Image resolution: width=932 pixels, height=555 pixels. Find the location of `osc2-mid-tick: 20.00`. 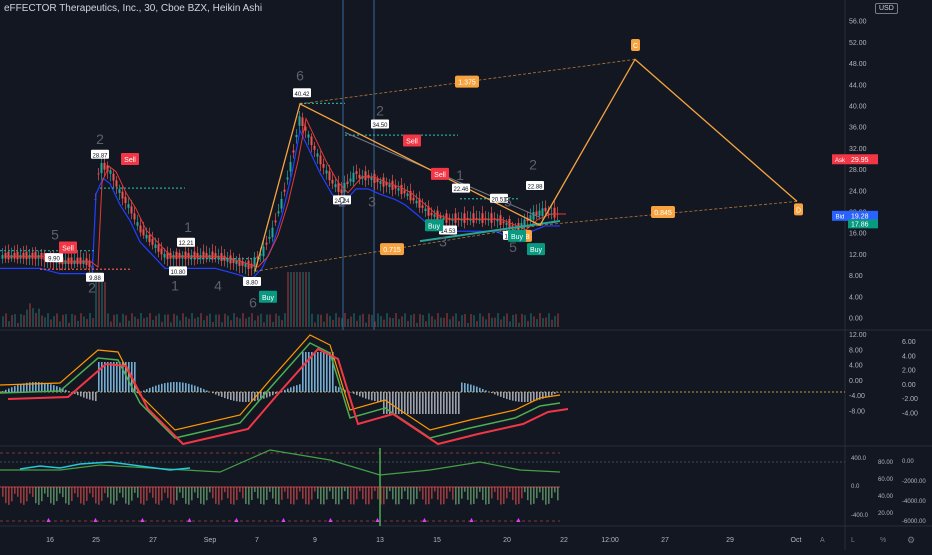

osc2-mid-tick: 20.00 is located at coordinates (886, 514).